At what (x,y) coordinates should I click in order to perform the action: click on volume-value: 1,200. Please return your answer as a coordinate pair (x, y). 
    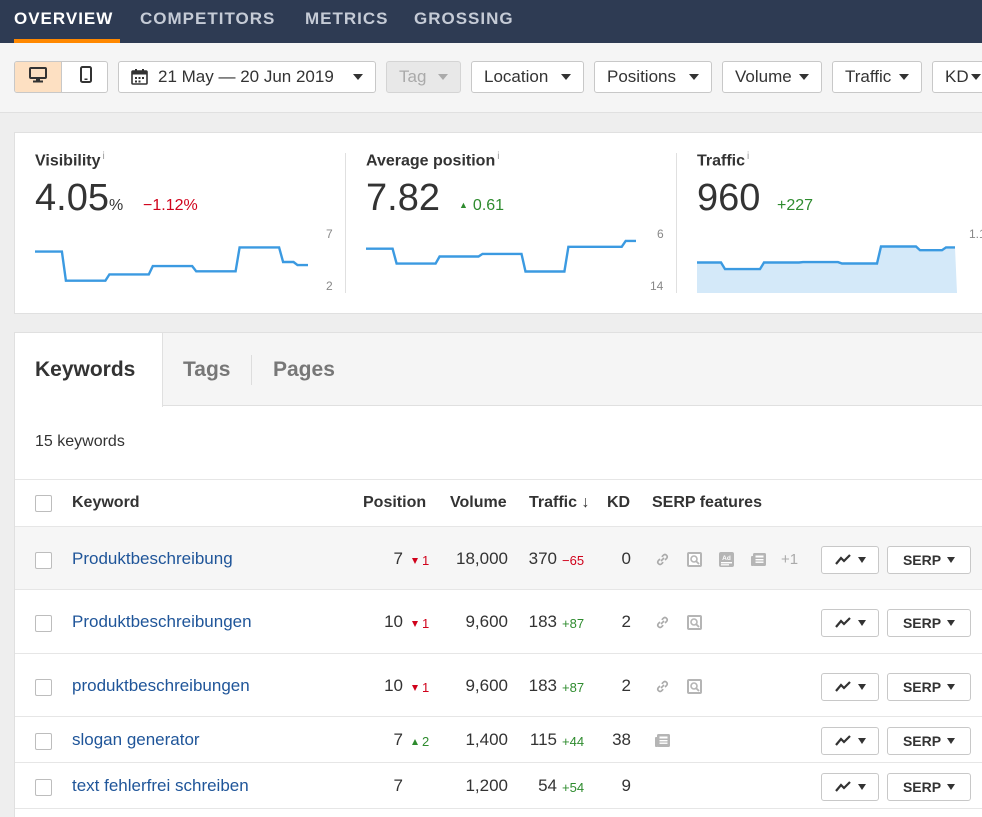
    Looking at the image, I should click on (486, 785).